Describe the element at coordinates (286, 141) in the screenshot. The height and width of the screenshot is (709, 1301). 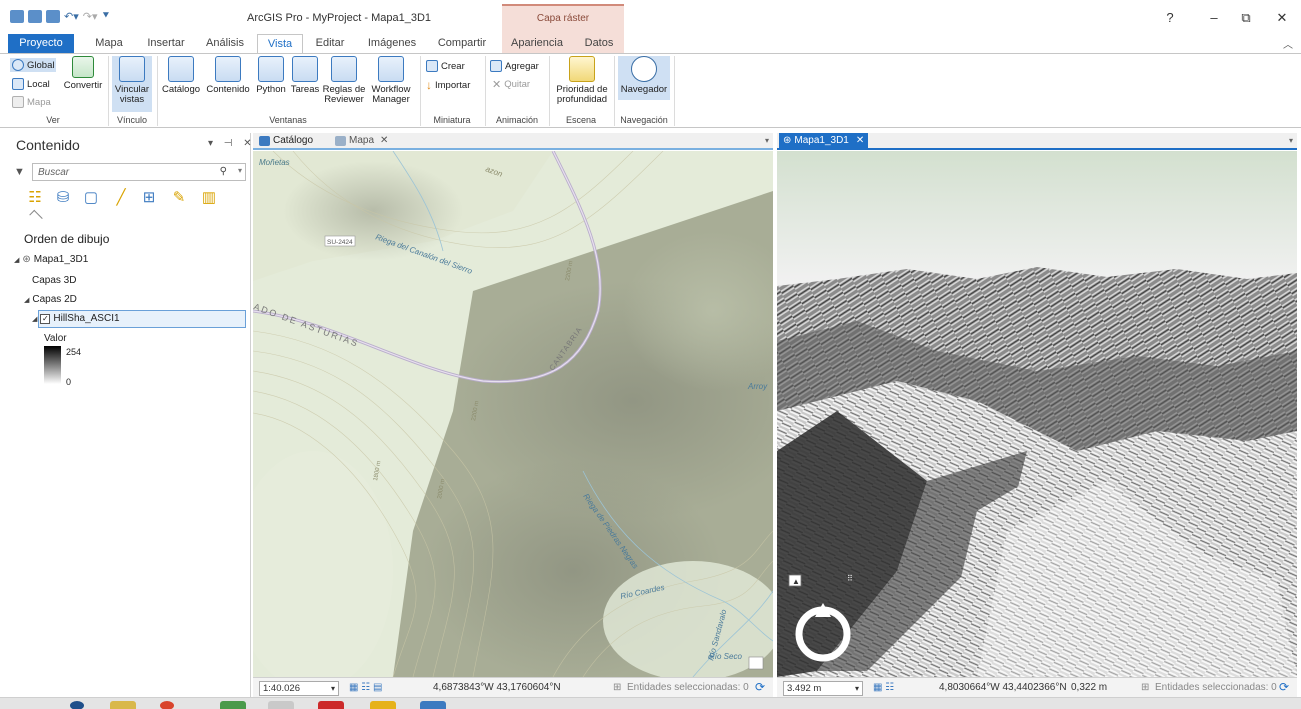
I see `tab-catalogo: Catálogo` at that location.